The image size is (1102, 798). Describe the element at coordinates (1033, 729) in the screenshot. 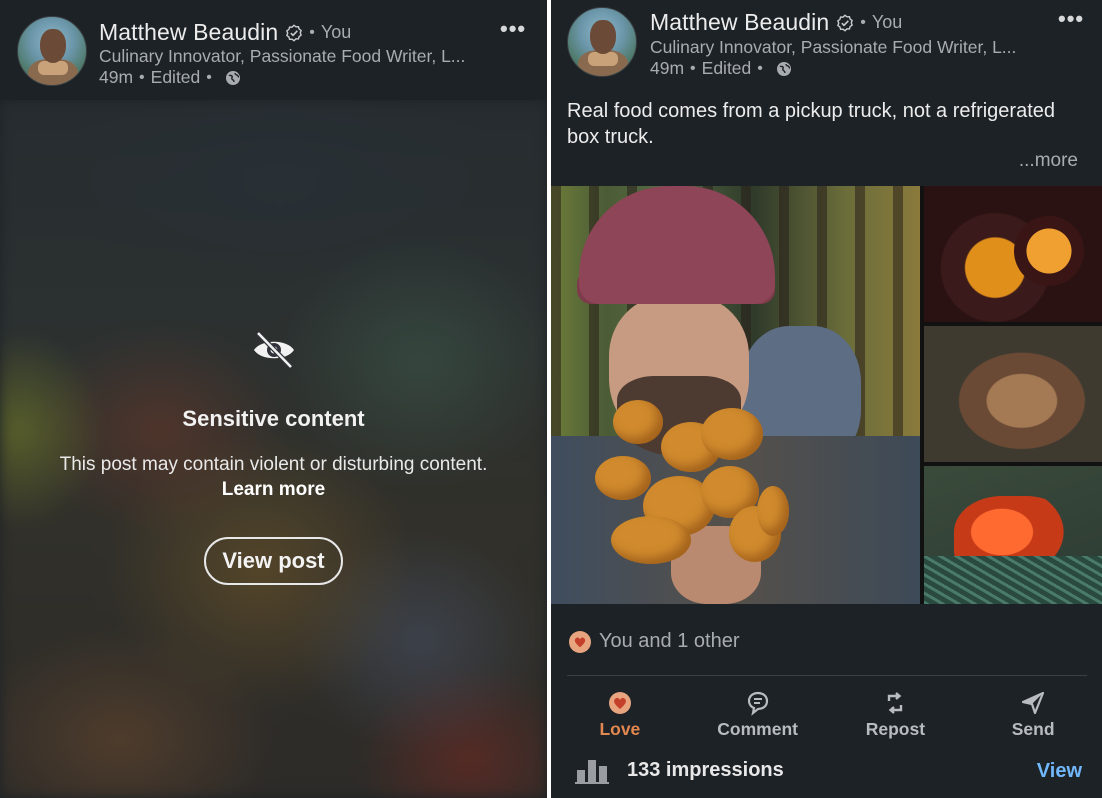

I see `action-label: Send` at that location.